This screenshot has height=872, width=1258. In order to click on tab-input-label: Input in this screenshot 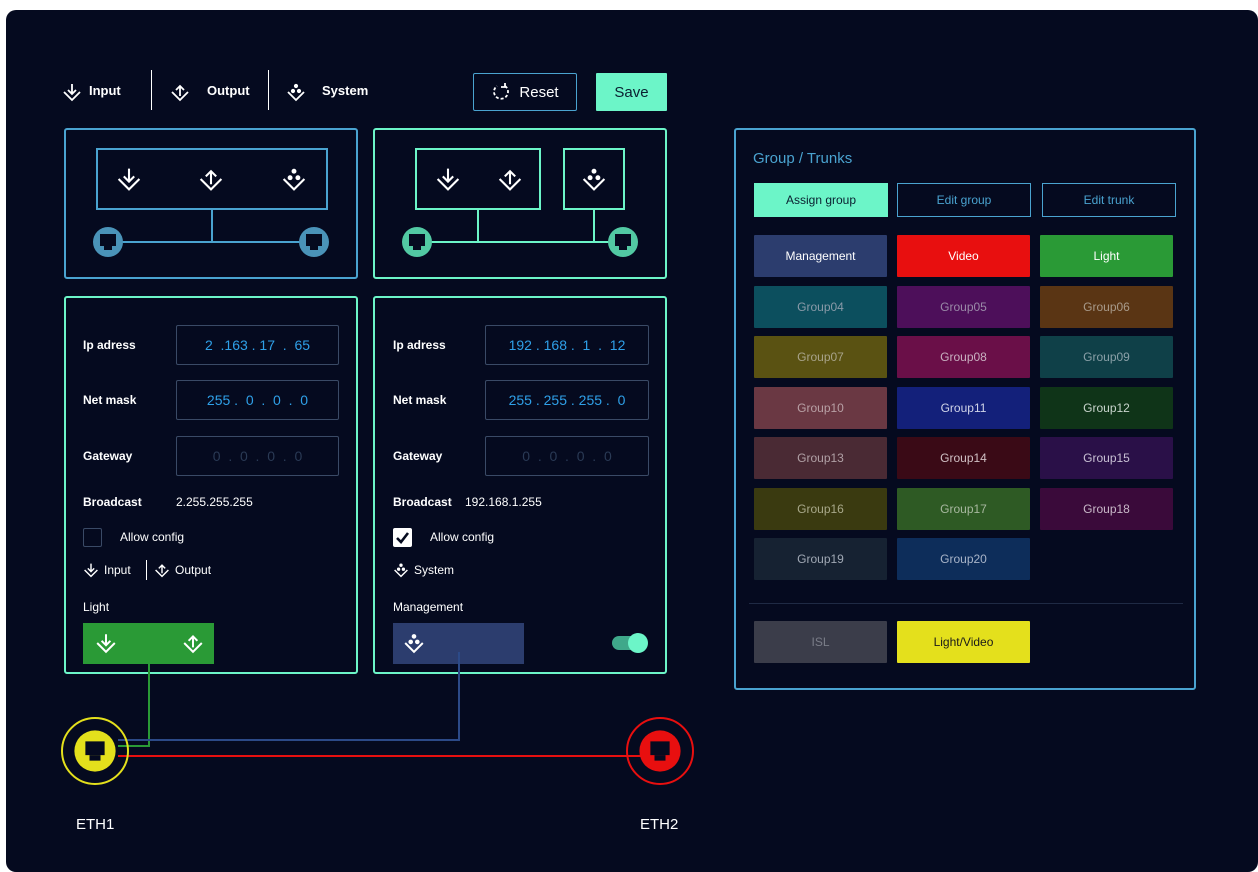, I will do `click(105, 90)`.